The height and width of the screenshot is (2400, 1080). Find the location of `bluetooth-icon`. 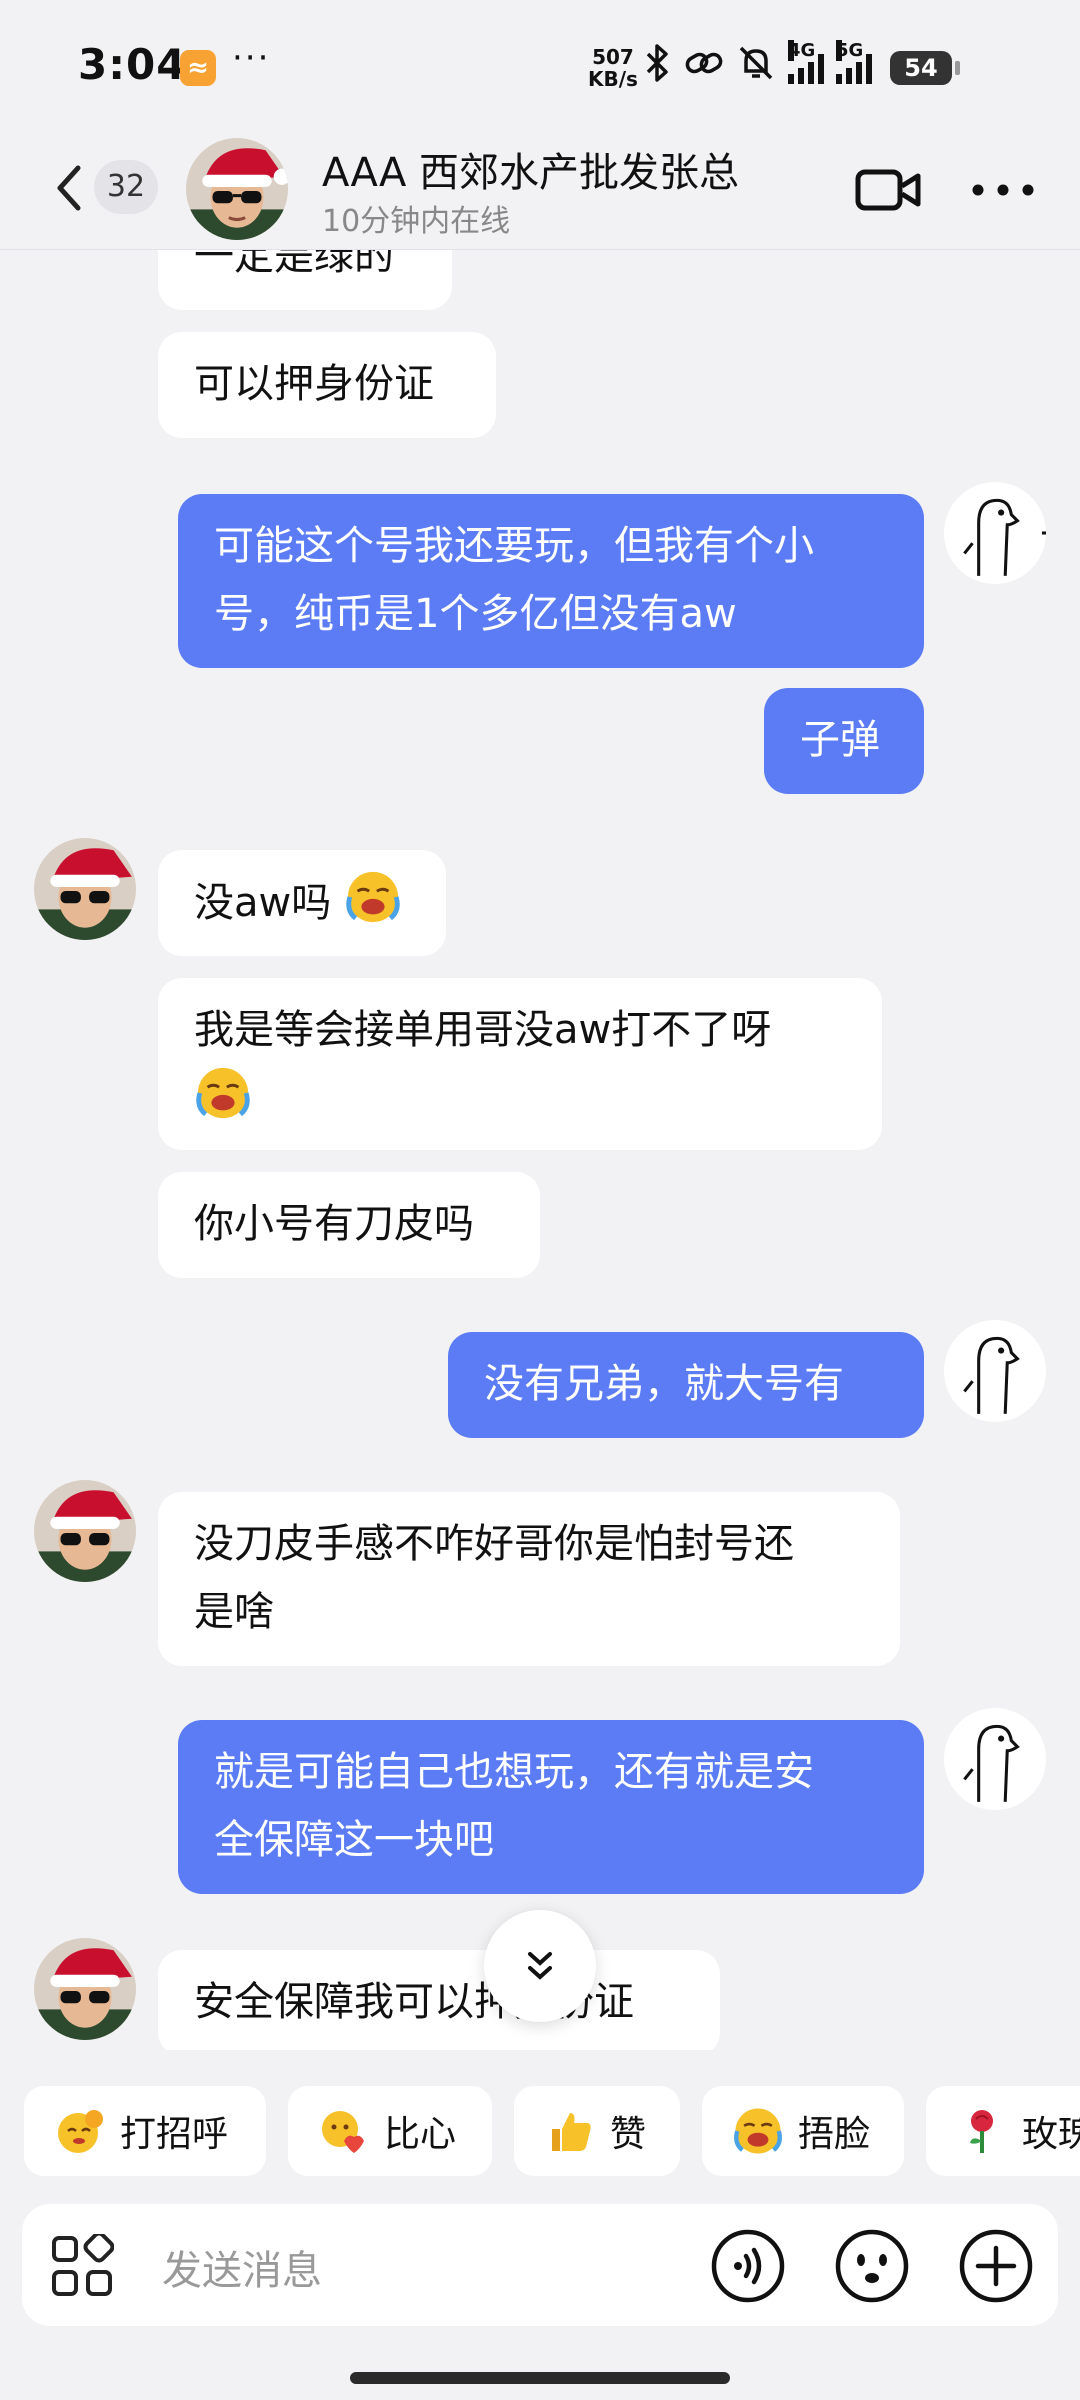

bluetooth-icon is located at coordinates (657, 68).